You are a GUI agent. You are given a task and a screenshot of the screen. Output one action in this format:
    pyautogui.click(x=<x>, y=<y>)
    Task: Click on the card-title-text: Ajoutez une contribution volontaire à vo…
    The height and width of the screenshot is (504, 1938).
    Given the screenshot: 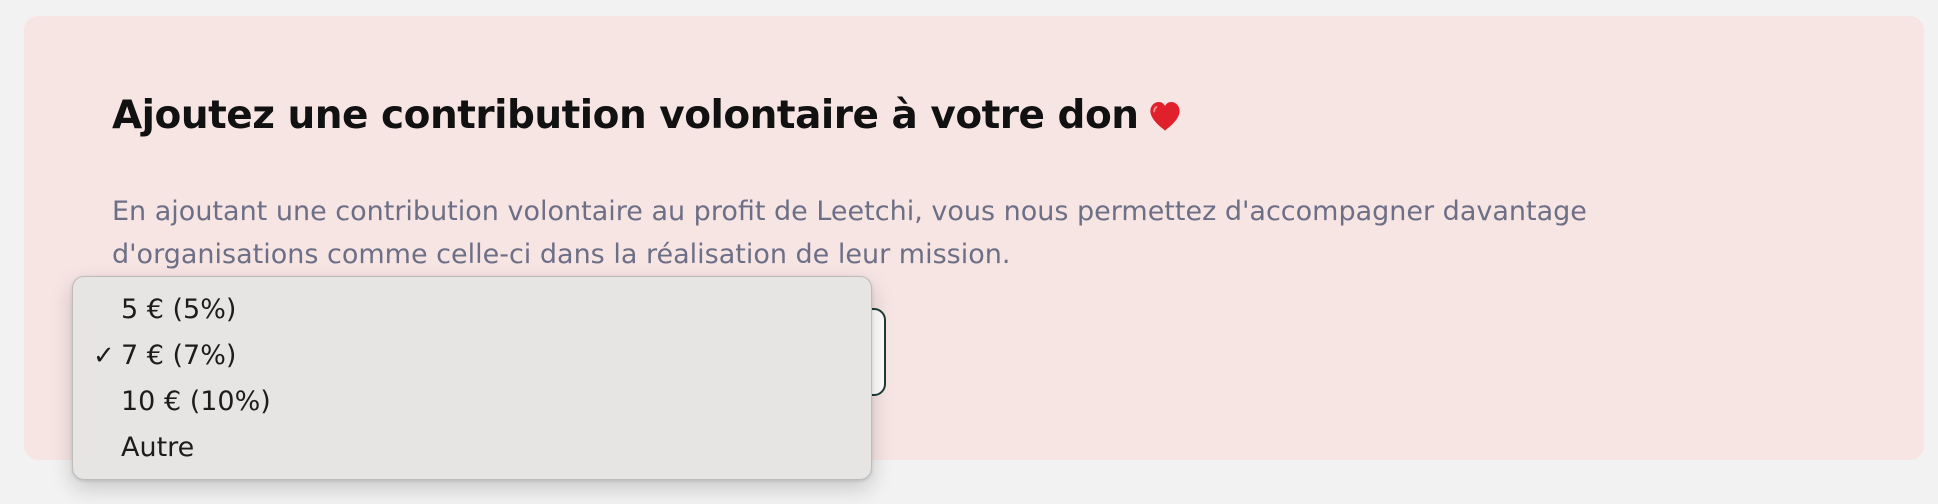 What is the action you would take?
    pyautogui.click(x=625, y=115)
    